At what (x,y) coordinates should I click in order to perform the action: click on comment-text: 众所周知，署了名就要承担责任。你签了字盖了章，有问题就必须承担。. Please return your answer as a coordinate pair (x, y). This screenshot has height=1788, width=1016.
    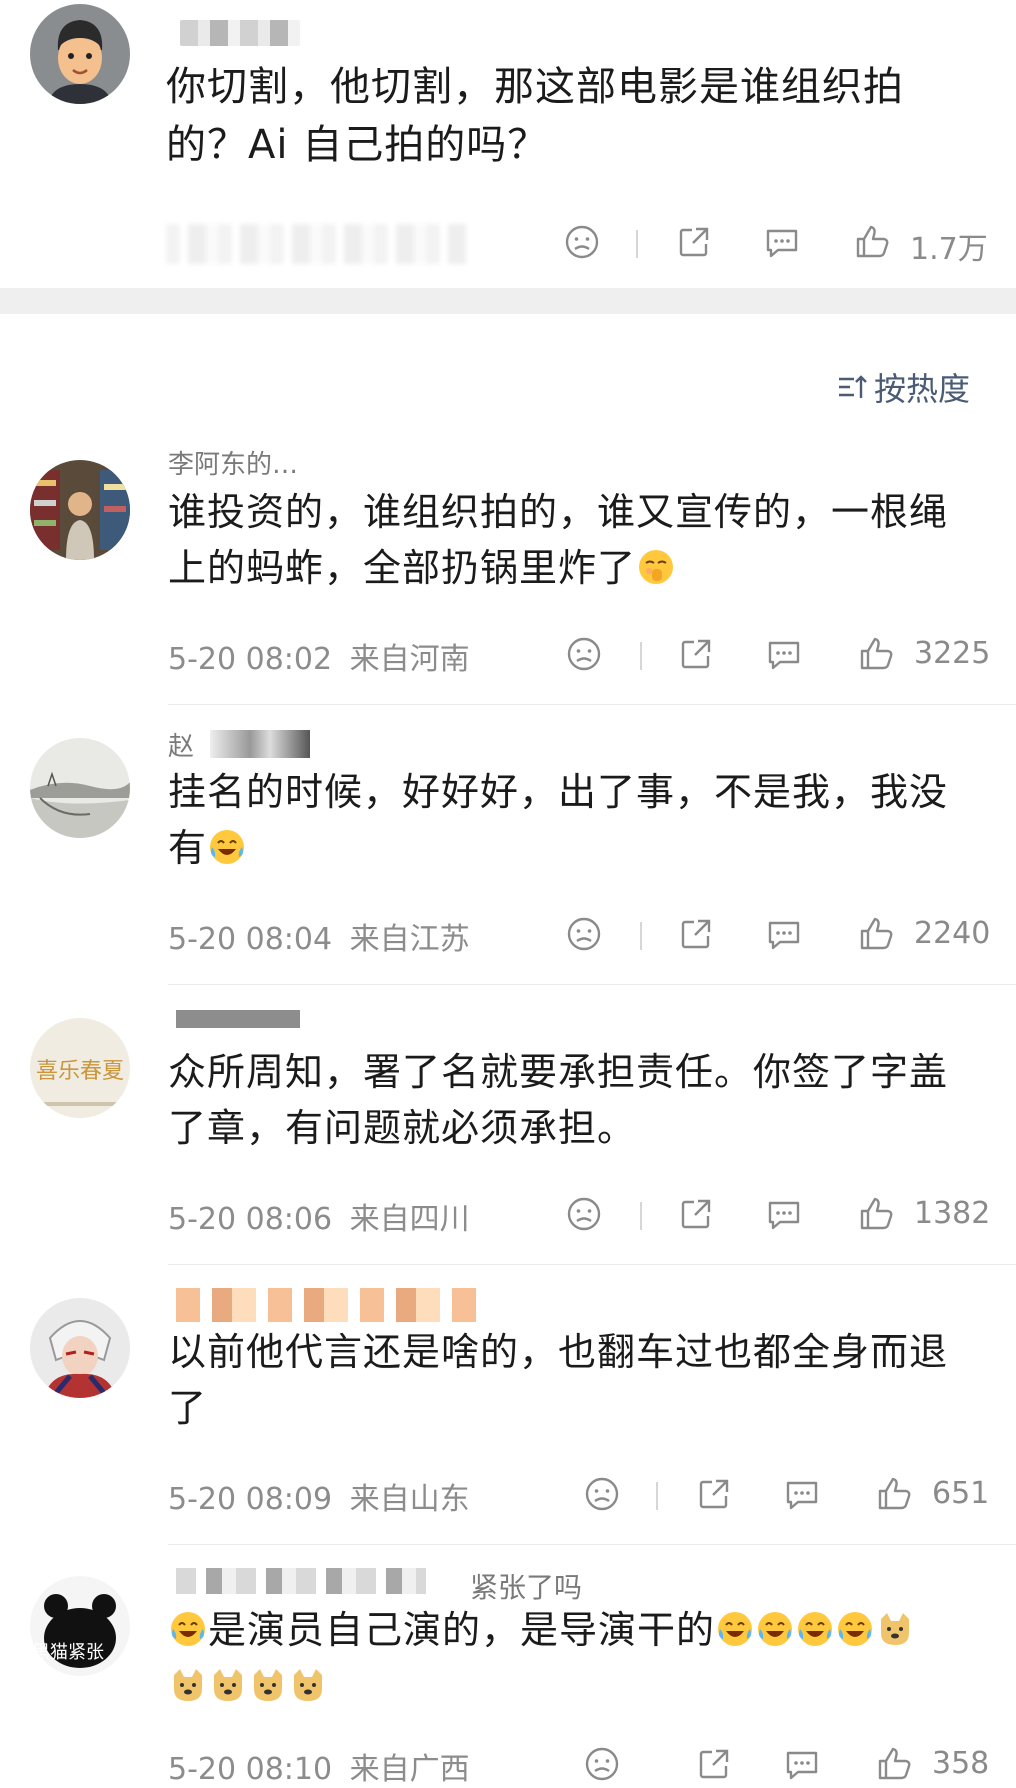
    Looking at the image, I should click on (558, 1100).